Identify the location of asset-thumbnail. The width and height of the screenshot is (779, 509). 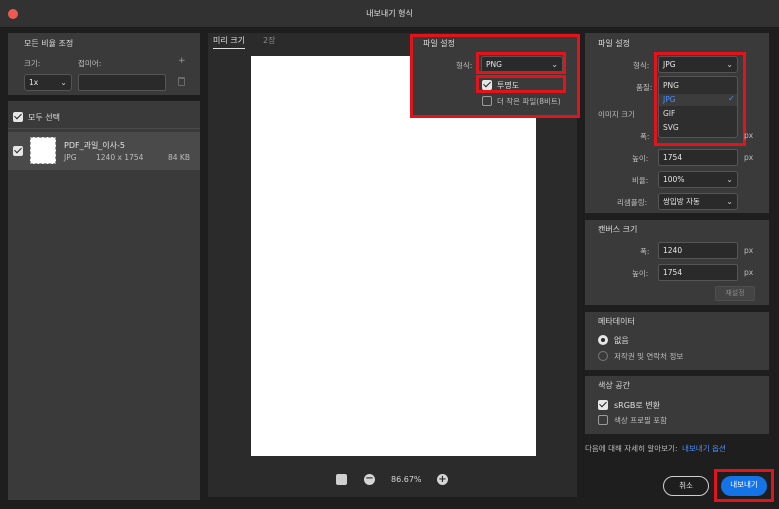
(43, 150).